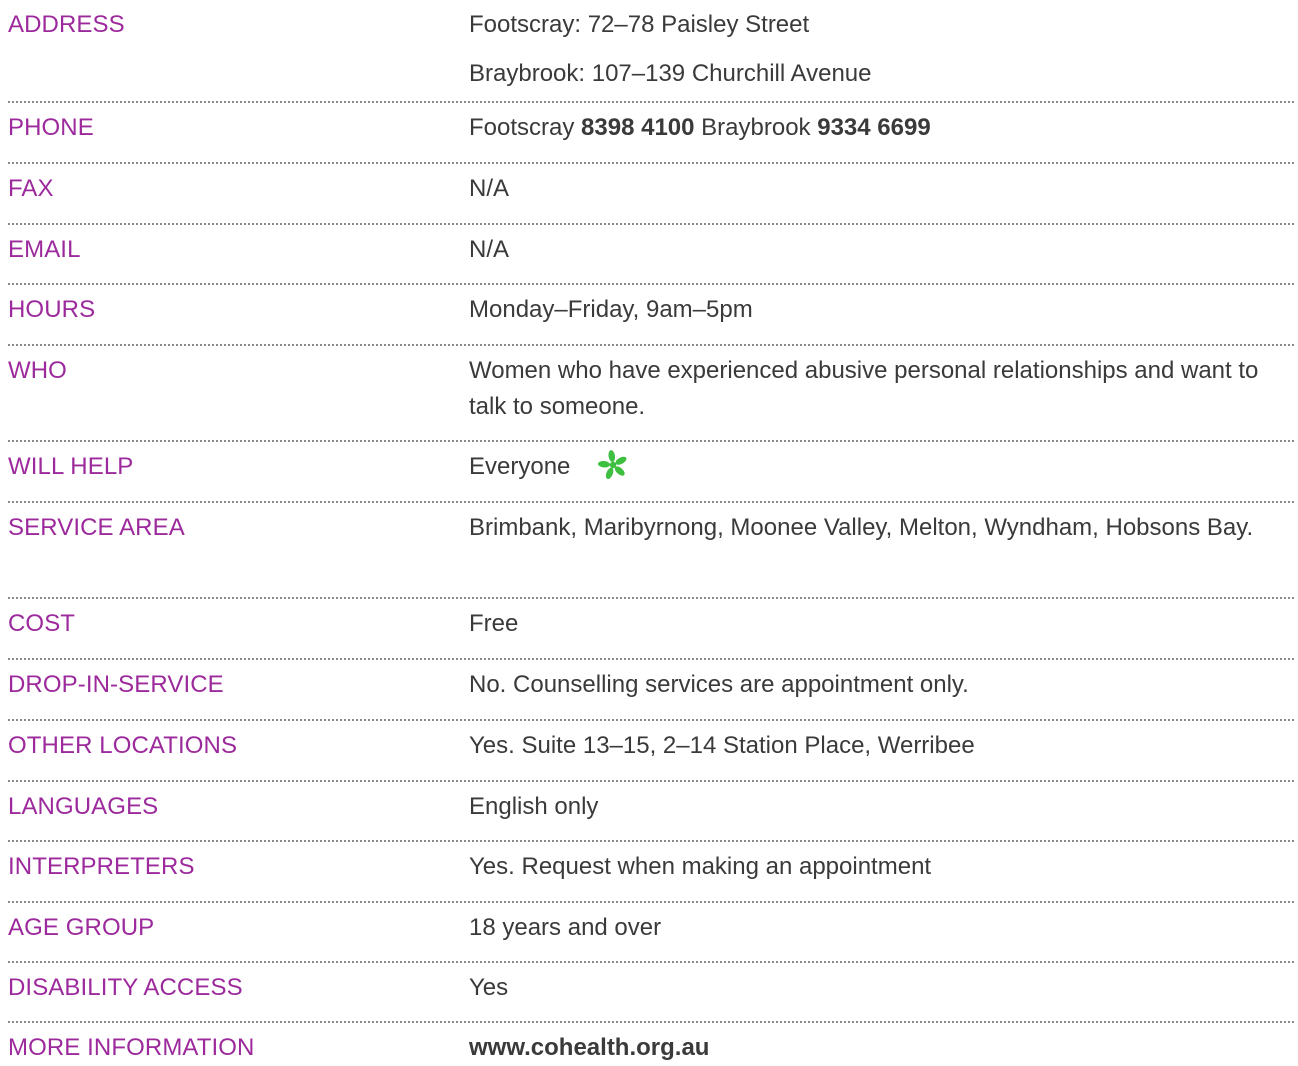 The height and width of the screenshot is (1066, 1298). Describe the element at coordinates (639, 24) in the screenshot. I see `address-footscray: Footscray: 72–78 Paisley Street` at that location.